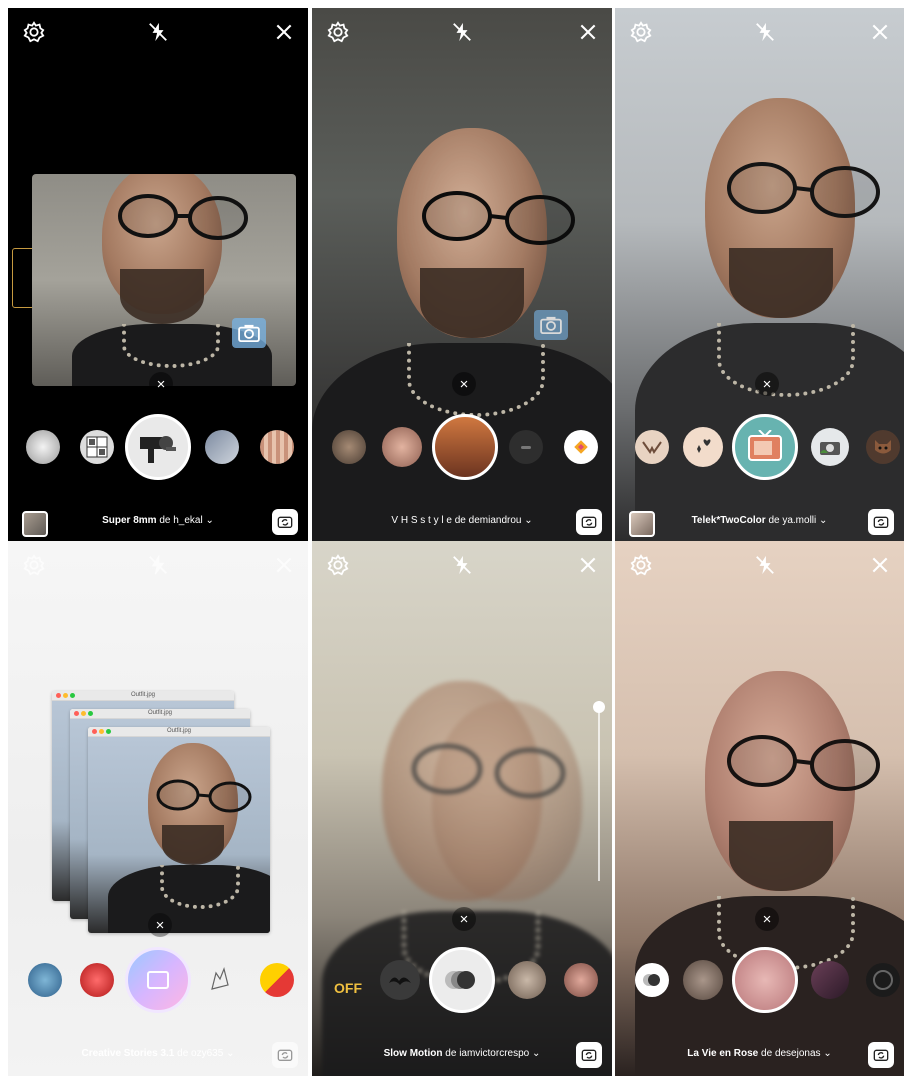 The height and width of the screenshot is (1076, 904). Describe the element at coordinates (462, 520) in the screenshot. I see `effect-label: V H S s t y l e de demiandrou ⌄` at that location.